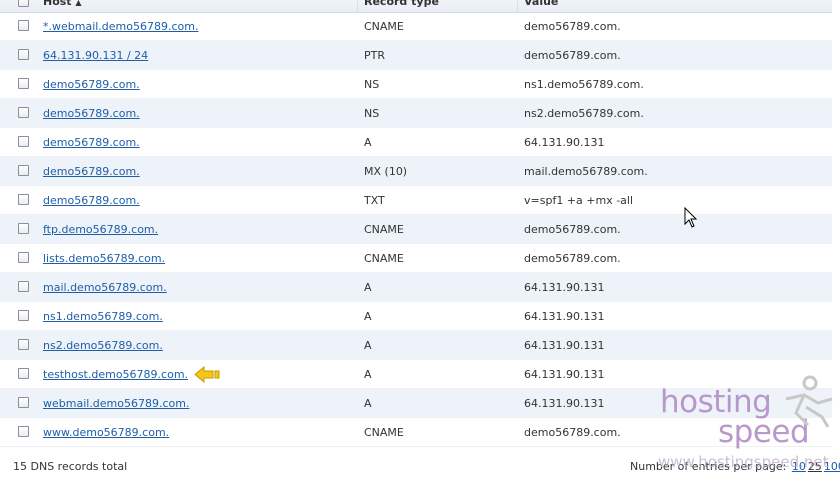 This screenshot has height=480, width=840. What do you see at coordinates (691, 217) in the screenshot?
I see `mouse-cursor-icon` at bounding box center [691, 217].